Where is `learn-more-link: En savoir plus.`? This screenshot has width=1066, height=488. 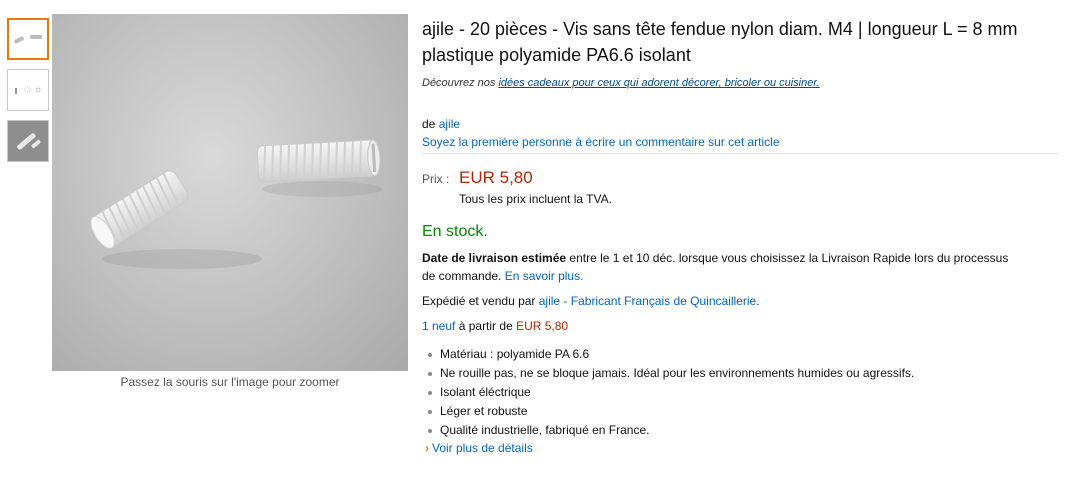 learn-more-link: En savoir plus. is located at coordinates (544, 276).